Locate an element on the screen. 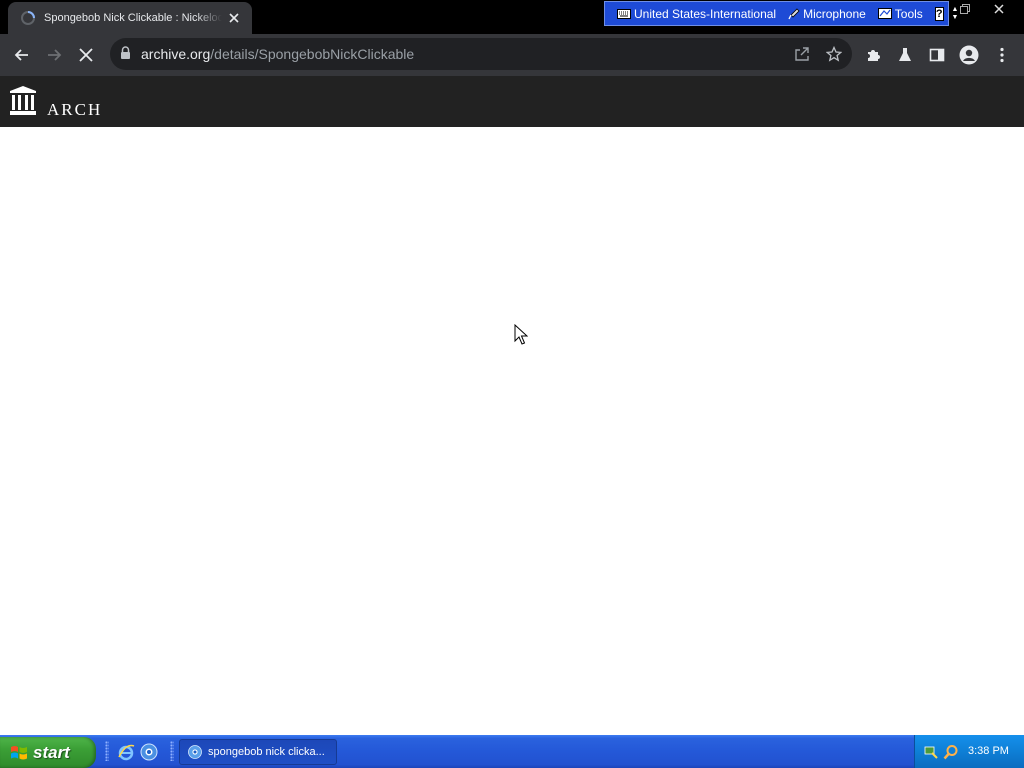 Image resolution: width=1024 pixels, height=768 pixels. start-label: start is located at coordinates (51, 752).